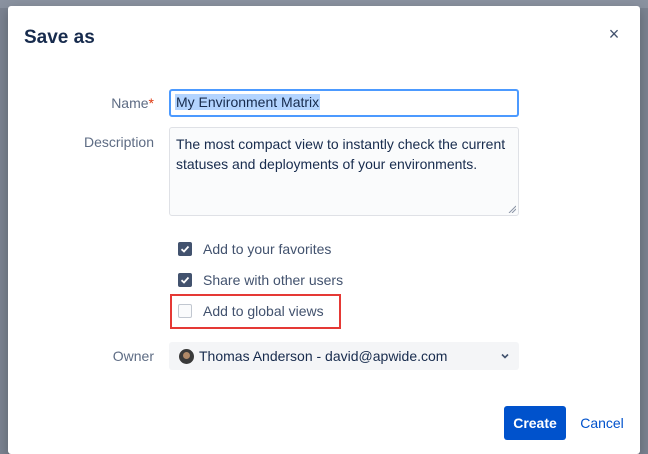 This screenshot has width=648, height=454. What do you see at coordinates (323, 356) in the screenshot?
I see `owner-value: Thomas Anderson - david@apwide.com` at bounding box center [323, 356].